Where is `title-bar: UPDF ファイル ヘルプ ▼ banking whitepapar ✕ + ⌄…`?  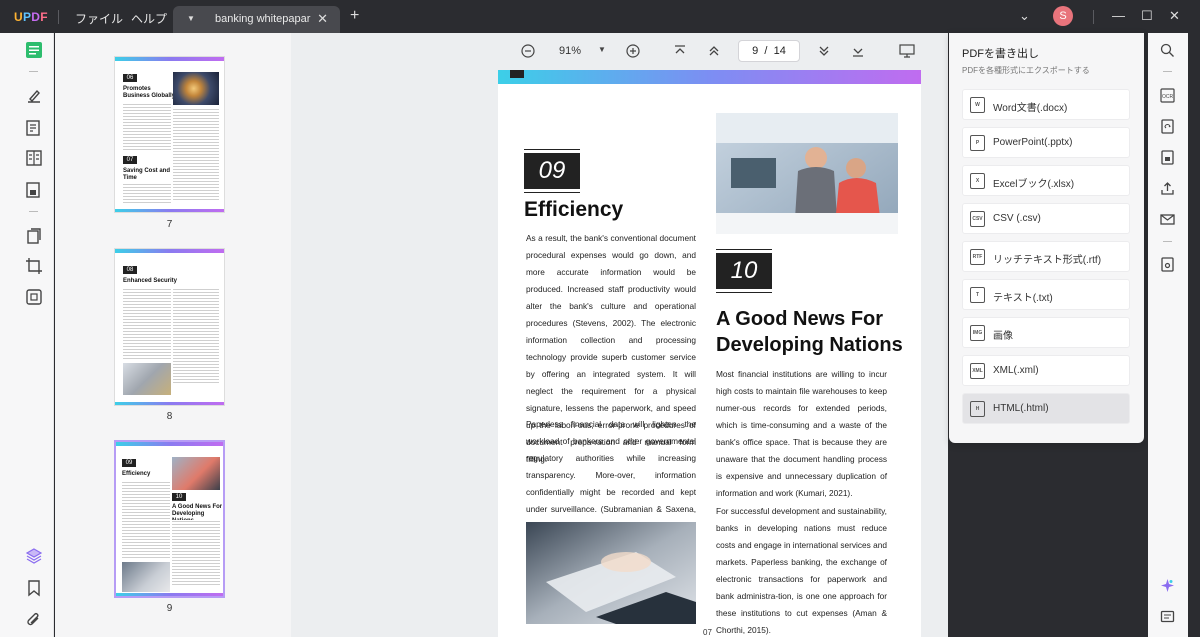
title-bar: UPDF ファイル ヘルプ ▼ banking whitepapar ✕ + ⌄… is located at coordinates (600, 16).